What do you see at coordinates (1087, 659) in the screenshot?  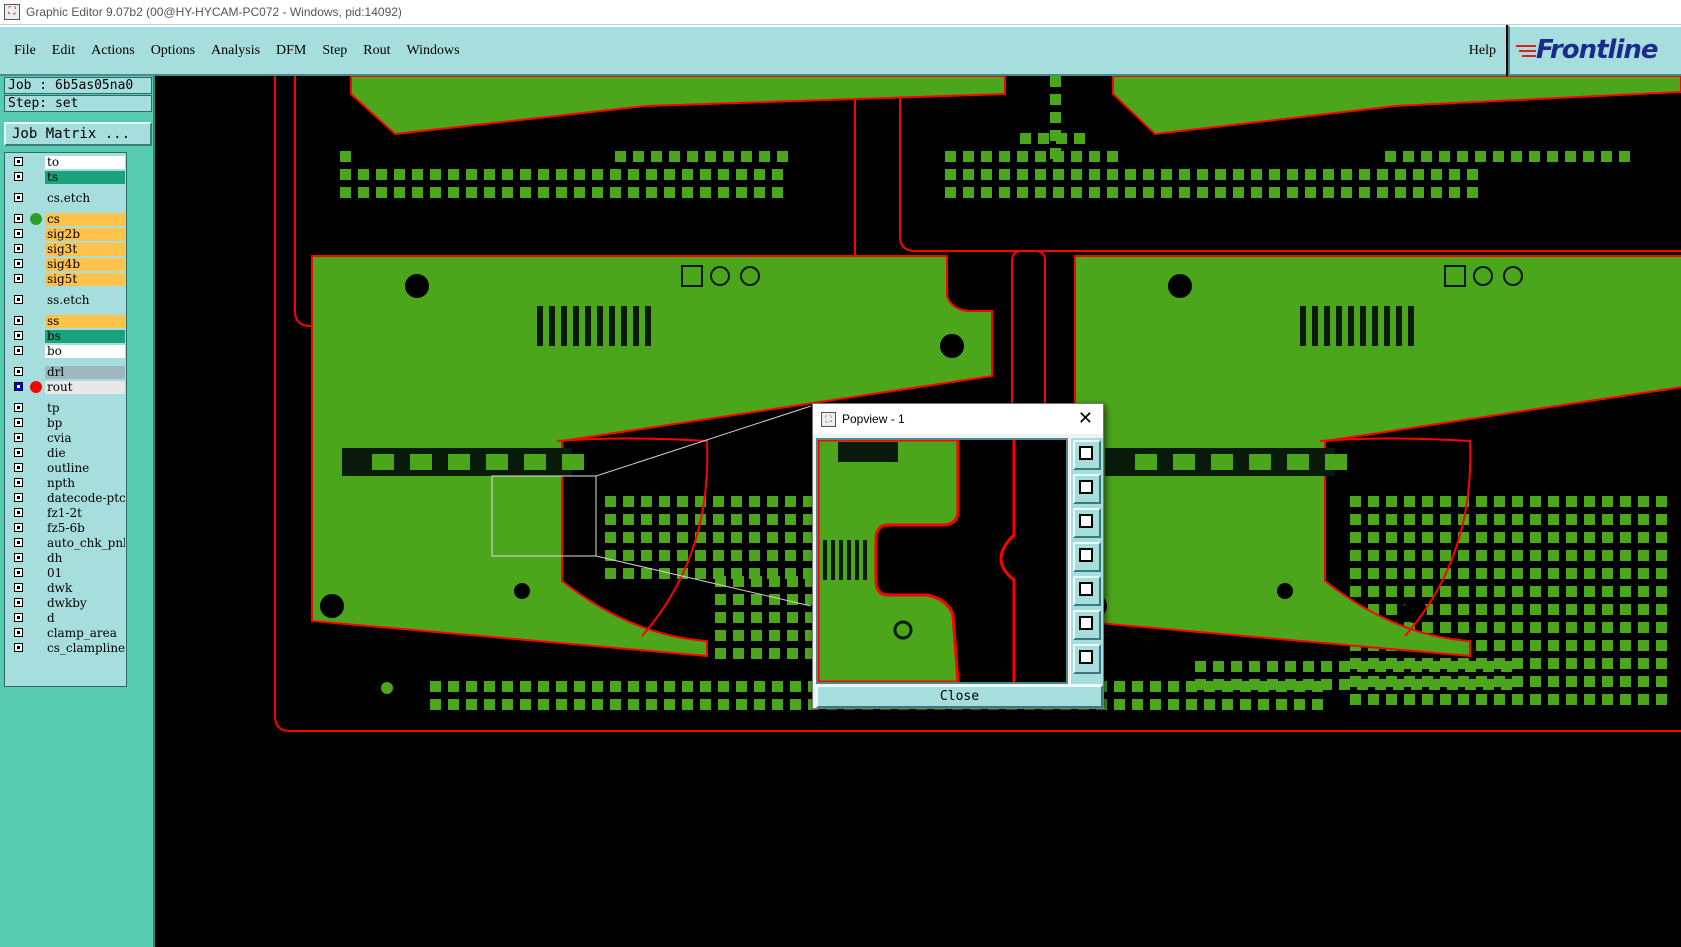 I see `zoom-out-tool-button` at bounding box center [1087, 659].